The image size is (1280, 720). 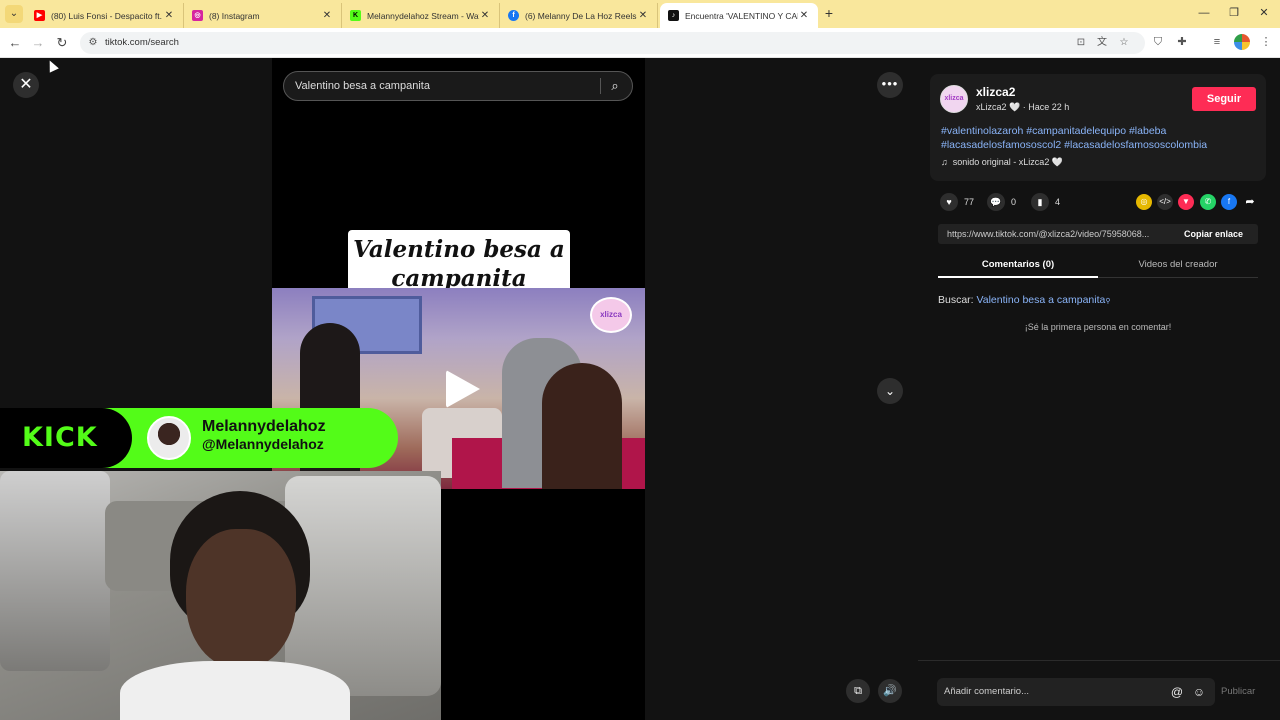 I want to click on translate-icon: 文, so click(x=1102, y=43).